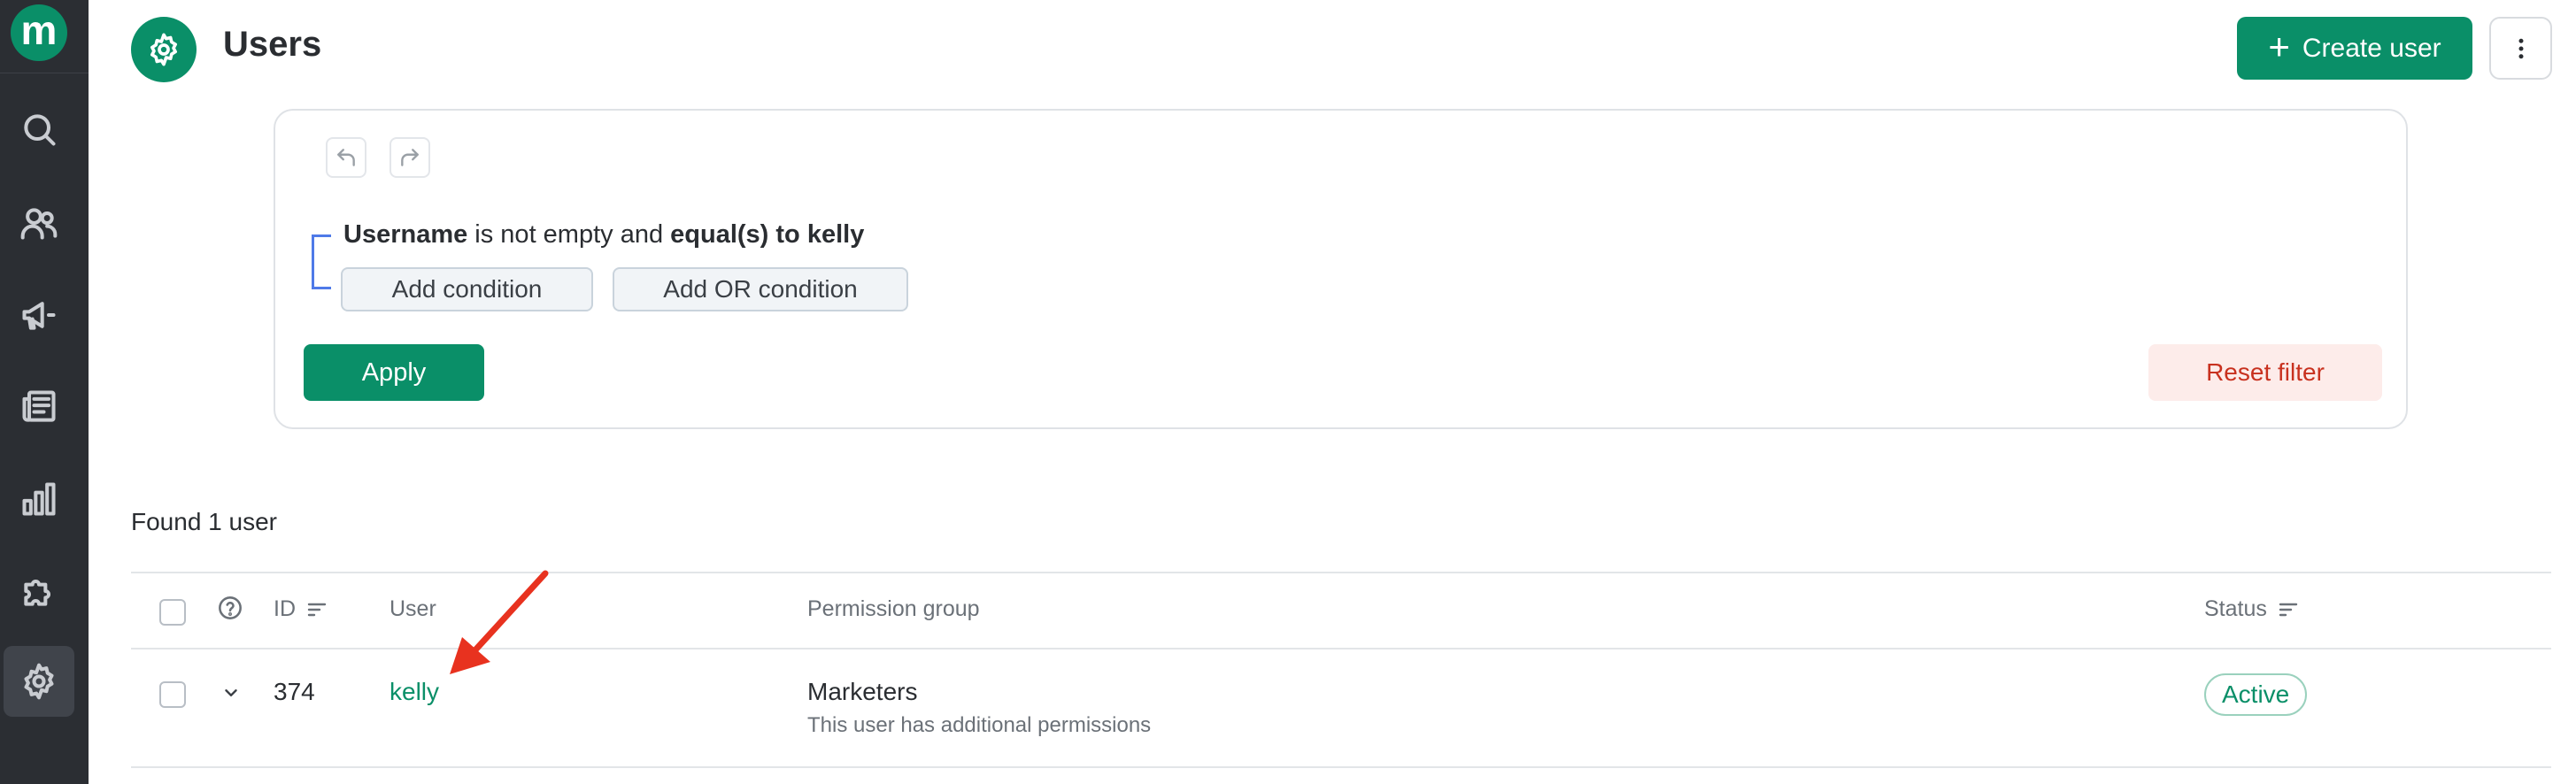 The height and width of the screenshot is (784, 2576). I want to click on sidebar-item-content, so click(39, 407).